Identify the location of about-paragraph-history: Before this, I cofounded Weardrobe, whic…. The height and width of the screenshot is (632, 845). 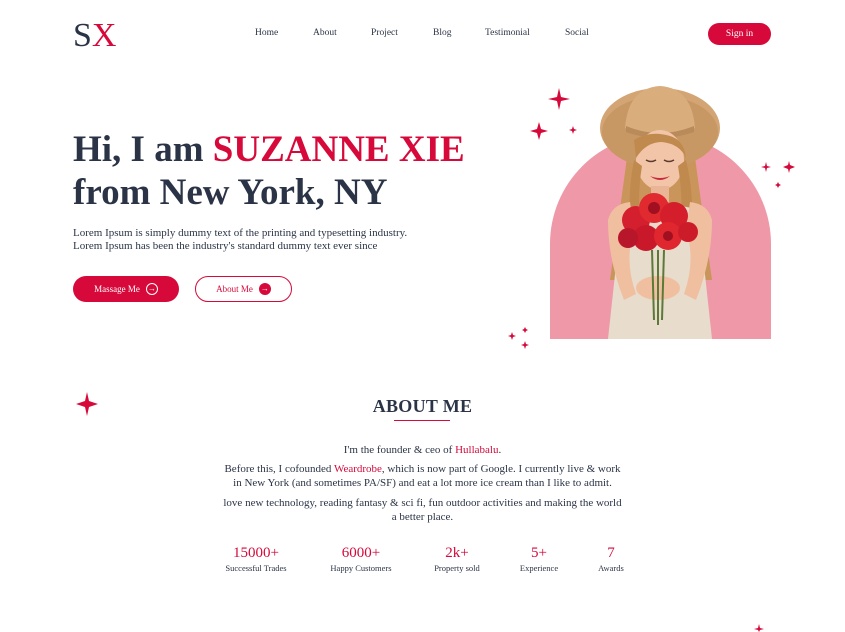
(422, 476).